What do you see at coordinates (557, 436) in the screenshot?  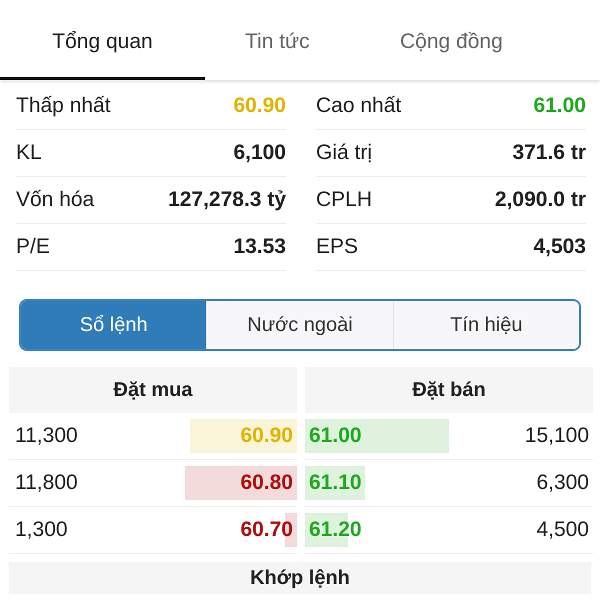 I see `volume-text: 15,100` at bounding box center [557, 436].